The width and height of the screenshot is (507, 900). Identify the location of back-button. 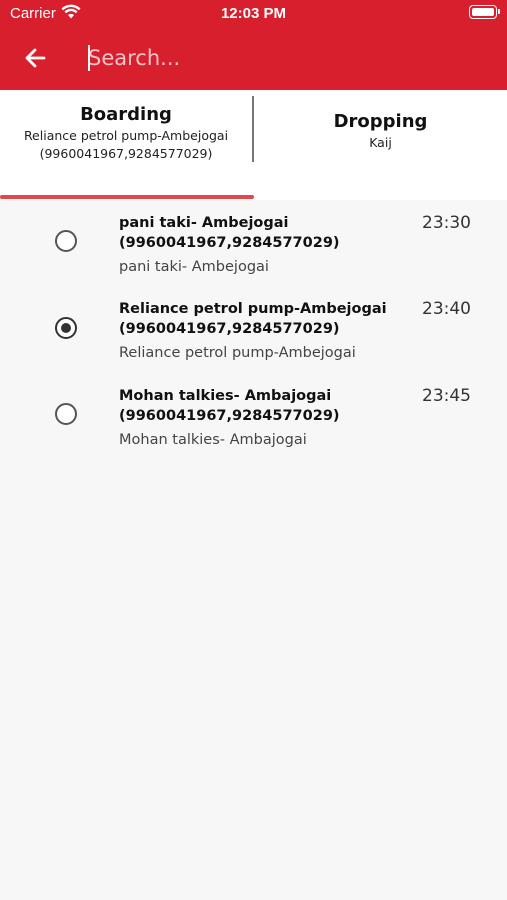
(36, 58).